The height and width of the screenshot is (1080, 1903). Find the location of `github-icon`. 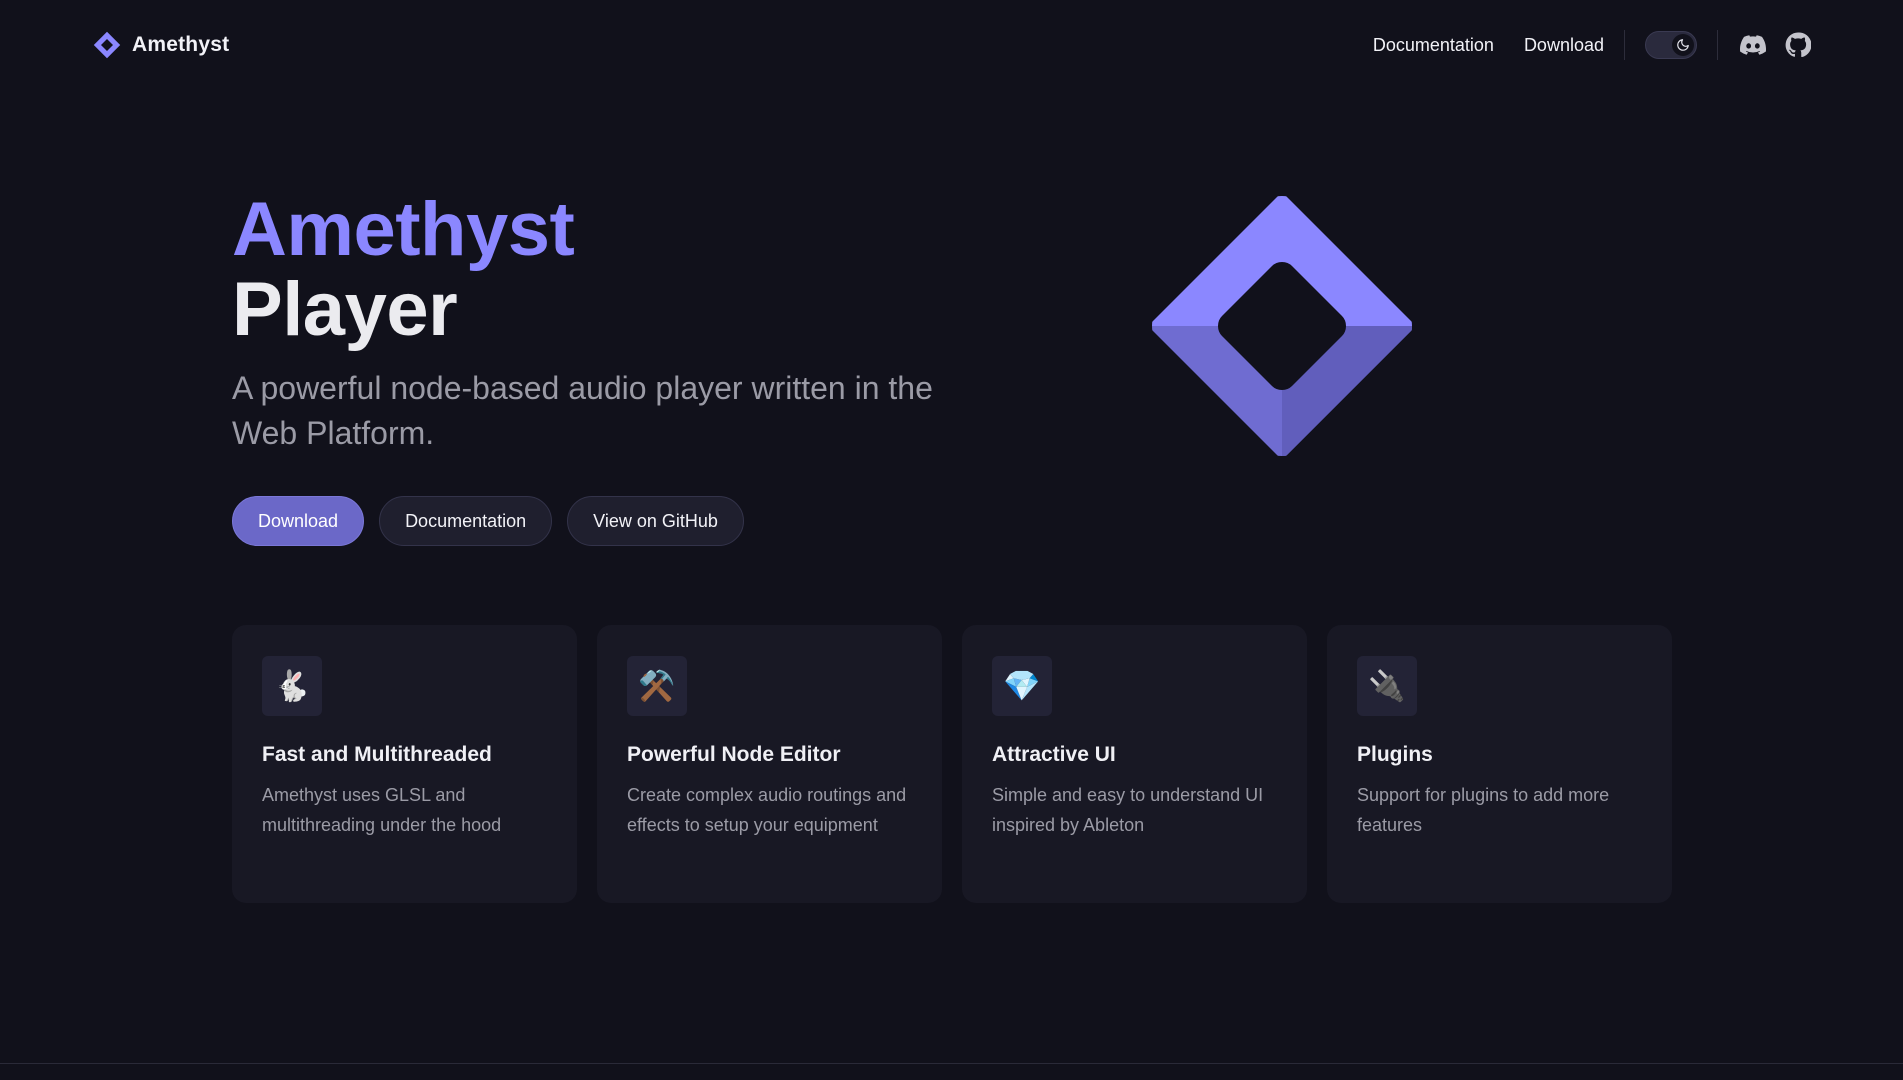

github-icon is located at coordinates (1798, 45).